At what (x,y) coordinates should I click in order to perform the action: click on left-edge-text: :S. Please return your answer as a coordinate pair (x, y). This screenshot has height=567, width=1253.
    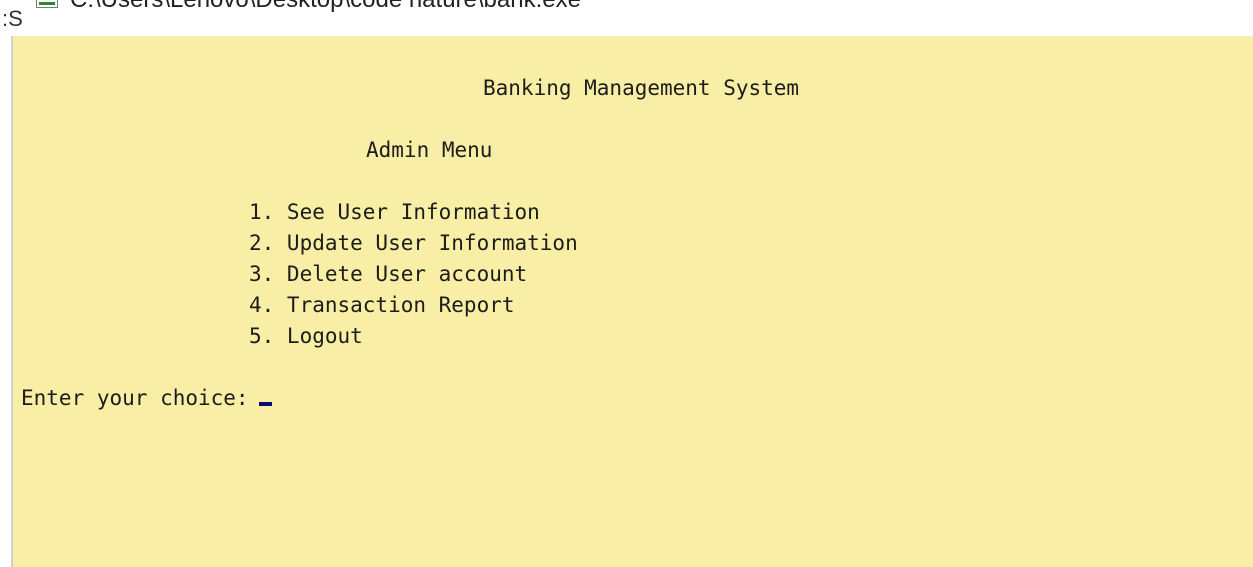
    Looking at the image, I should click on (12, 18).